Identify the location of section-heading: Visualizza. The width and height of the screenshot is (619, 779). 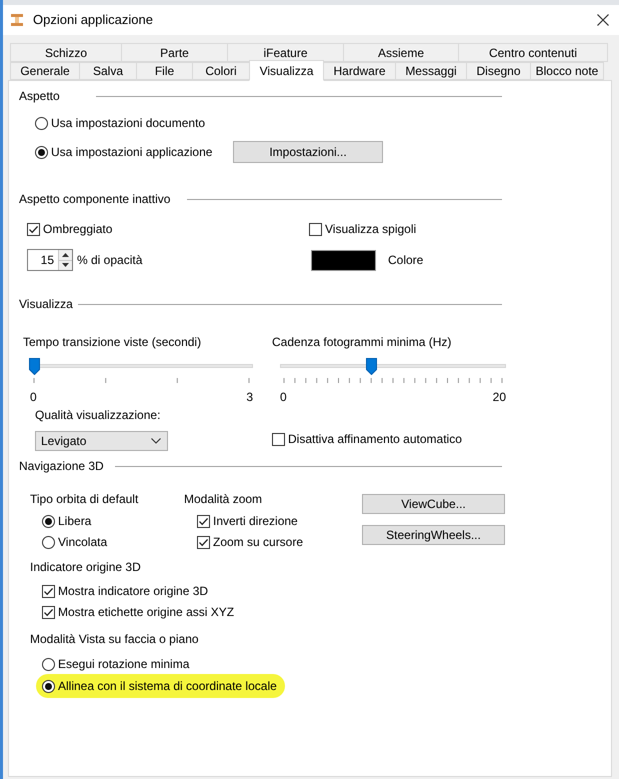
(46, 304).